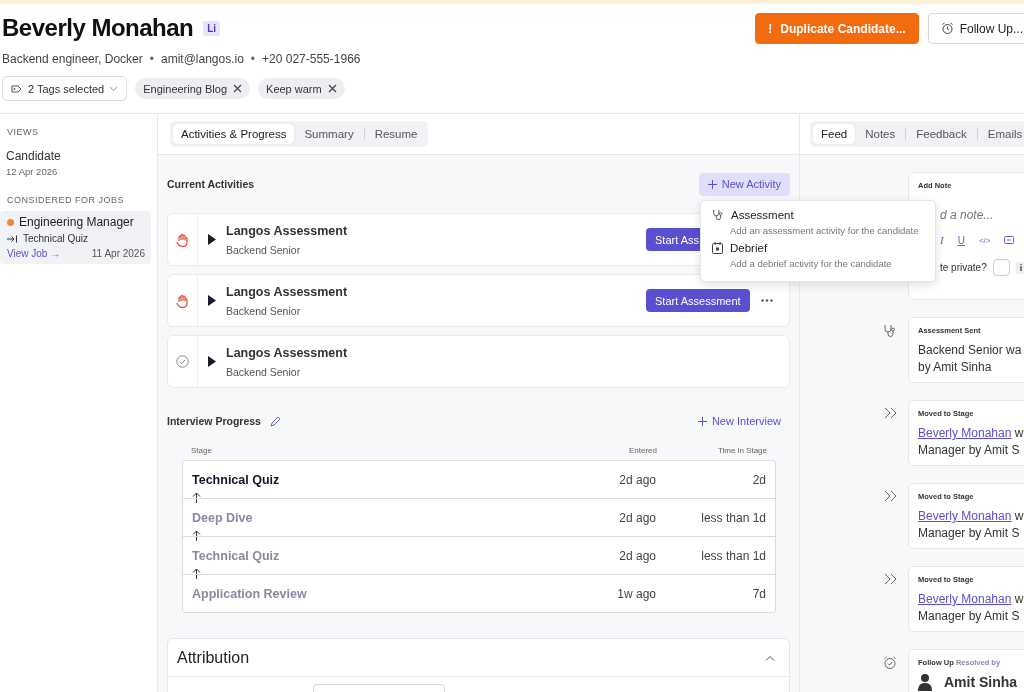  Describe the element at coordinates (294, 88) in the screenshot. I see `tag-label: Keep warm` at that location.